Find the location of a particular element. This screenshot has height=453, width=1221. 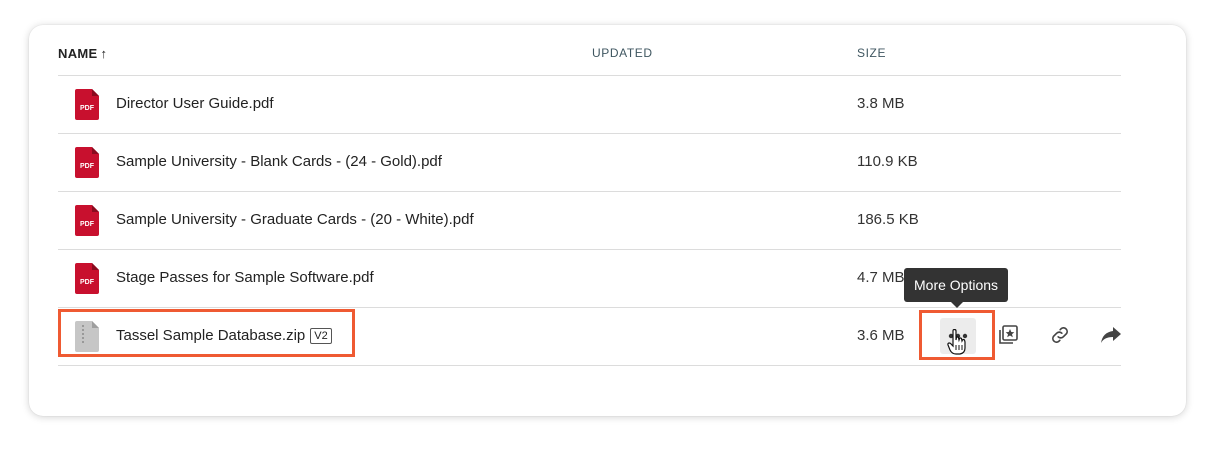

column-updated-header: UPDATED is located at coordinates (622, 53).